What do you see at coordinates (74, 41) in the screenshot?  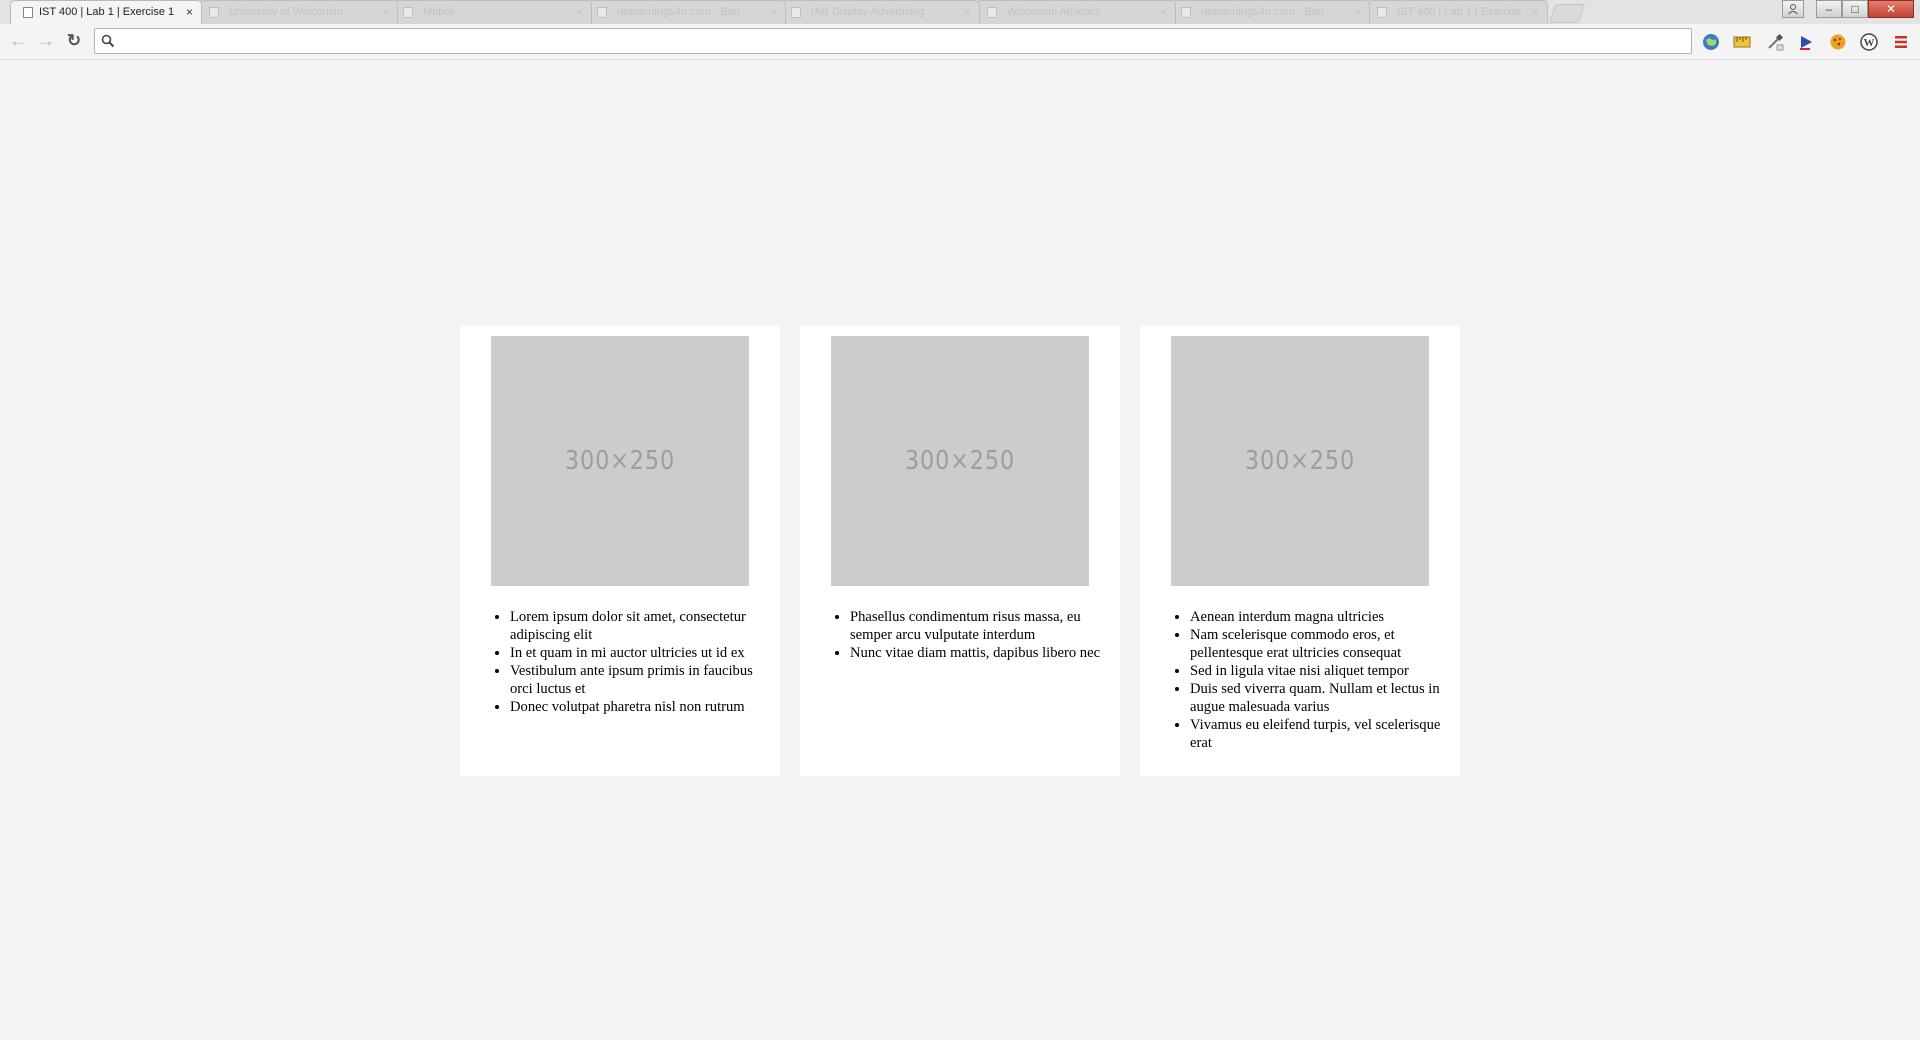 I see `reload-button: ↻` at bounding box center [74, 41].